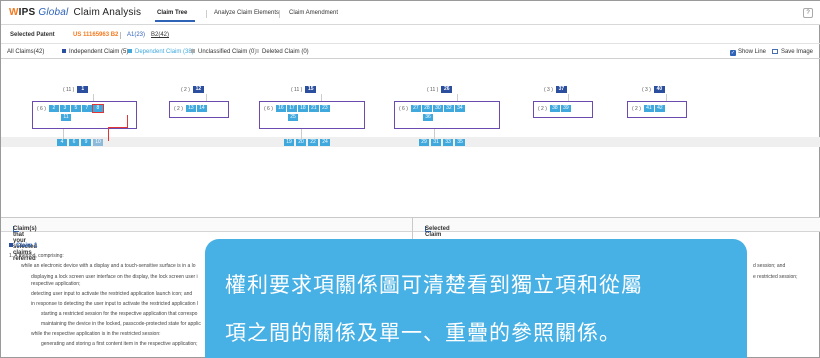  What do you see at coordinates (775, 277) in the screenshot?
I see `claim-text-line: e restricted session;` at bounding box center [775, 277].